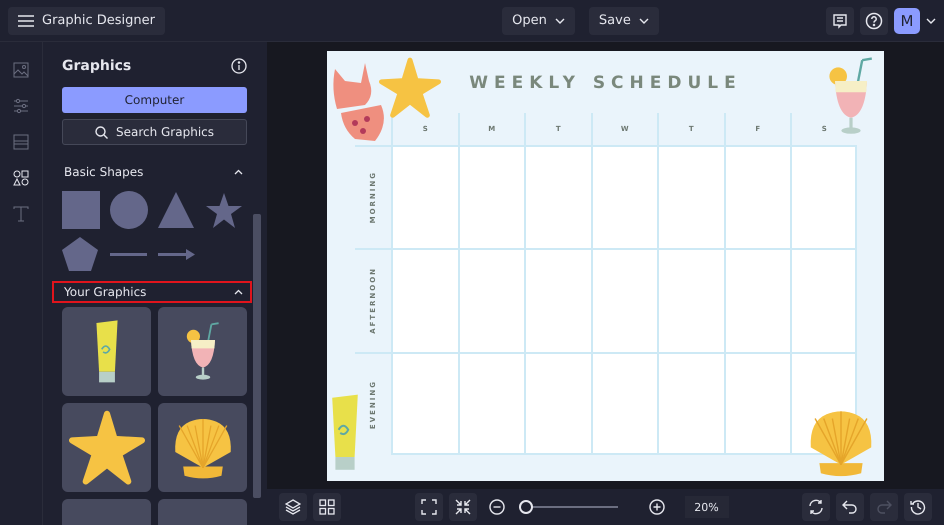 The image size is (944, 525). I want to click on section-header: Basic Shapes, so click(152, 172).